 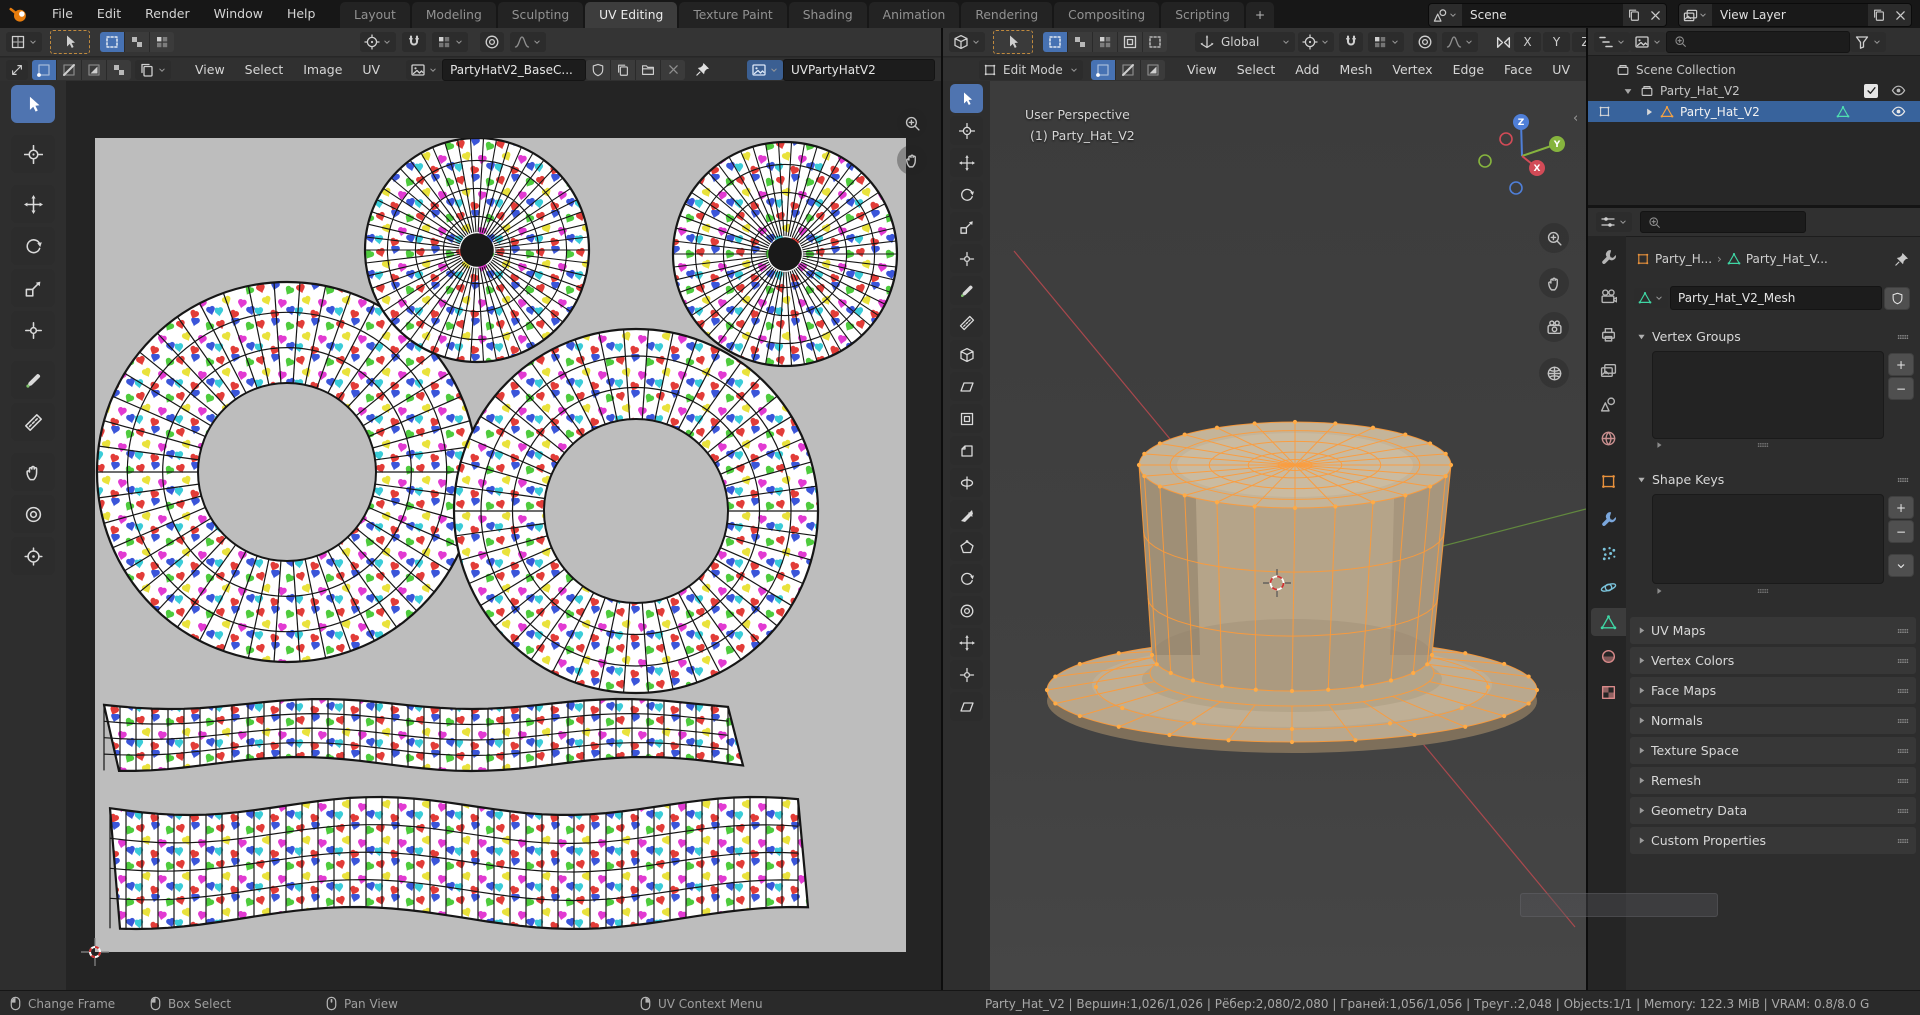 I want to click on uv-move-tool-button, so click(x=33, y=204).